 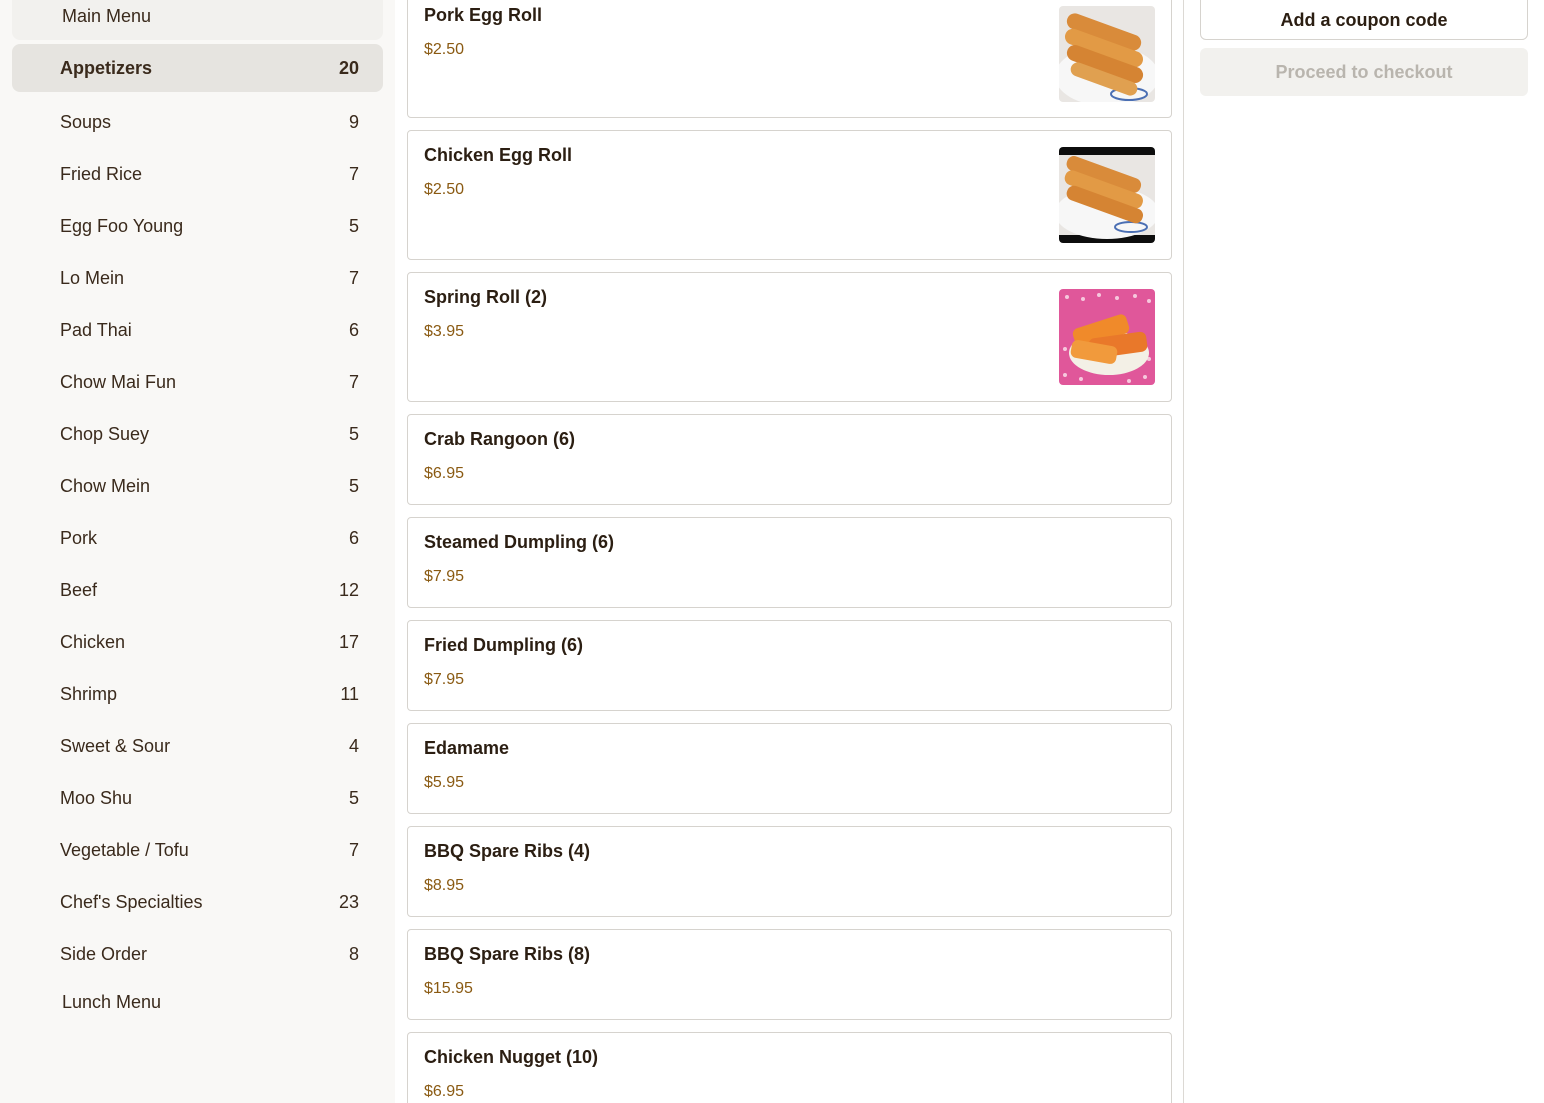 I want to click on sidebar-item-chefs-specialties: Chef's Specialties 23, so click(x=197, y=902).